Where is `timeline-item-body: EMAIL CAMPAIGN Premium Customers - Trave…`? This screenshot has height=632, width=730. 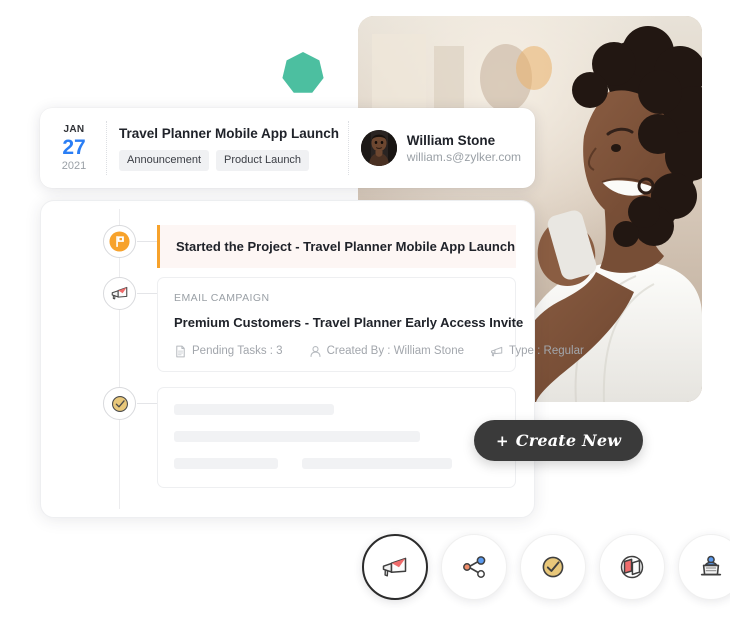
timeline-item-body: EMAIL CAMPAIGN Premium Customers - Trave… is located at coordinates (370, 324).